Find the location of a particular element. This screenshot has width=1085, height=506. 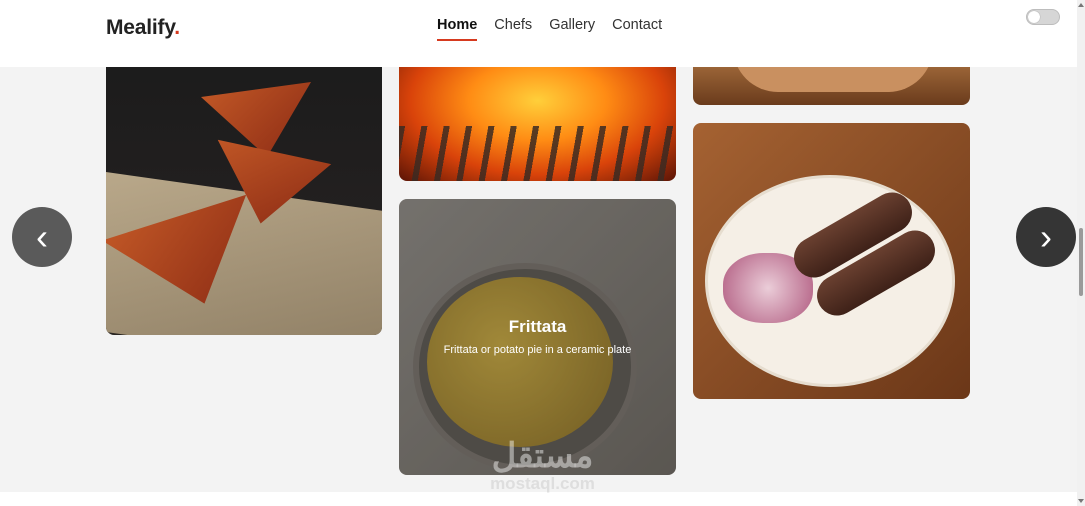

scroll-down-icon is located at coordinates (1081, 501).